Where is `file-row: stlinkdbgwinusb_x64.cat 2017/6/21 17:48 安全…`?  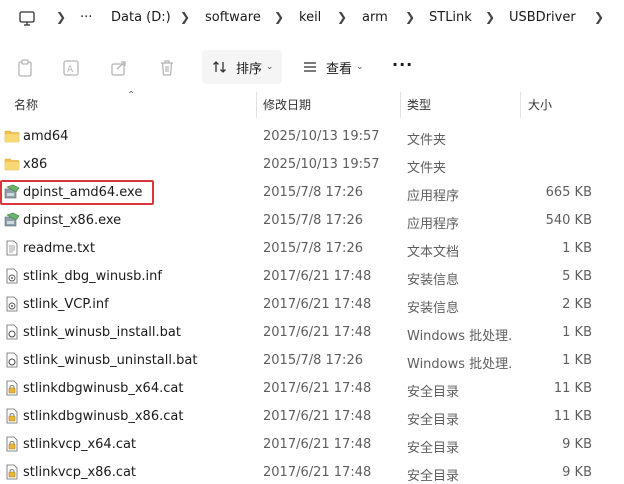
file-row: stlinkdbgwinusb_x64.cat 2017/6/21 17:48 安全… is located at coordinates (312, 388).